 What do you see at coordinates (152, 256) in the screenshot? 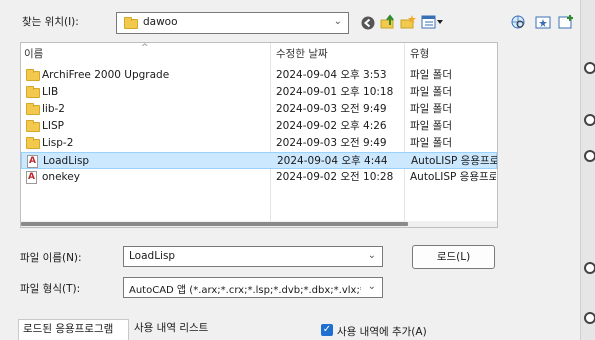
I see `filename-value: LoadLisp` at bounding box center [152, 256].